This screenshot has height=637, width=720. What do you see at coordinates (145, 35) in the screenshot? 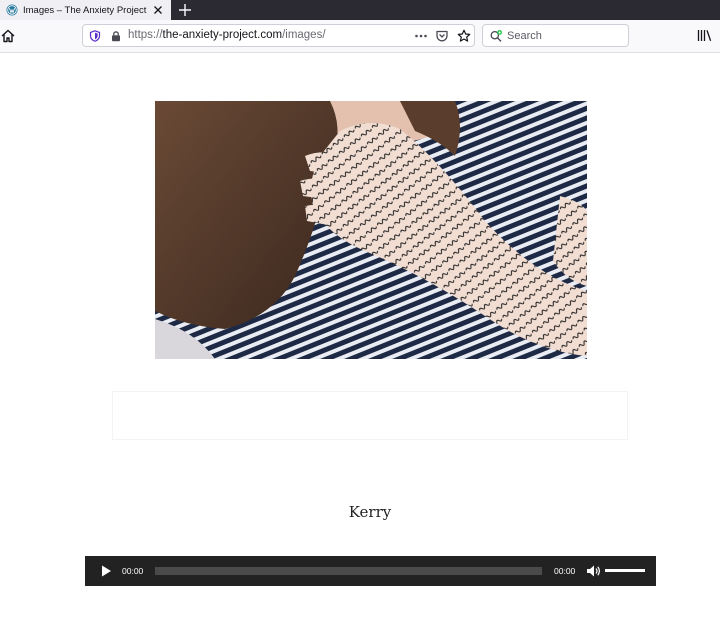
I see `url-scheme: https://` at bounding box center [145, 35].